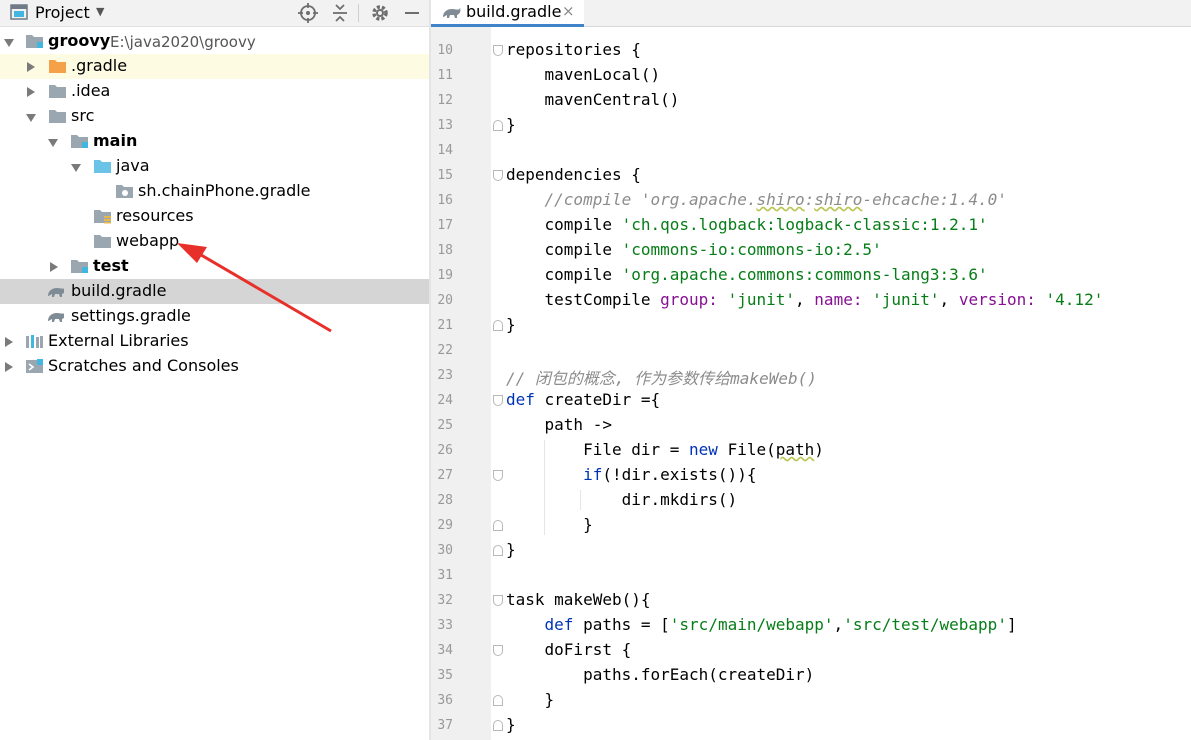 This screenshot has height=740, width=1191. Describe the element at coordinates (445, 200) in the screenshot. I see `line-number: 16` at that location.